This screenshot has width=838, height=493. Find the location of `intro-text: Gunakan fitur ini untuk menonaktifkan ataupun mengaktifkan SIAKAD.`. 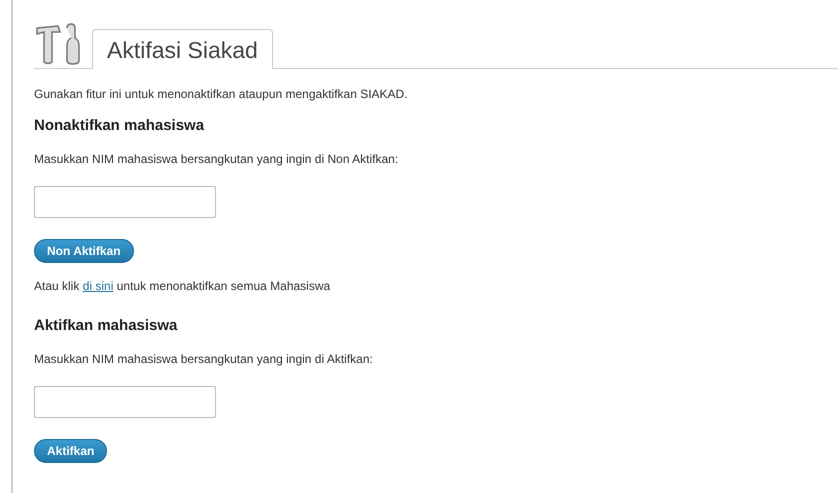

intro-text: Gunakan fitur ini untuk menonaktifkan ataupun mengaktifkan SIAKAD. is located at coordinates (221, 94).